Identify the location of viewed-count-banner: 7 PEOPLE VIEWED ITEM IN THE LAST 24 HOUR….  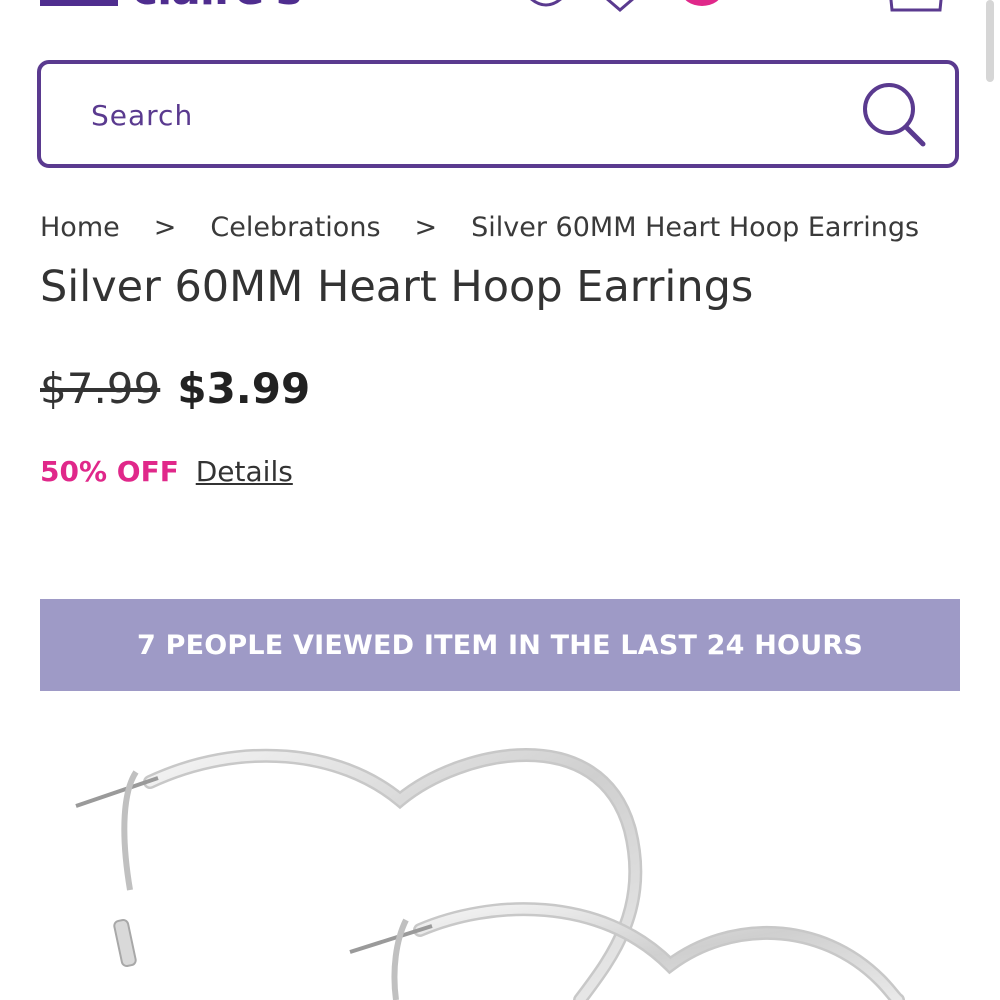
(500, 645).